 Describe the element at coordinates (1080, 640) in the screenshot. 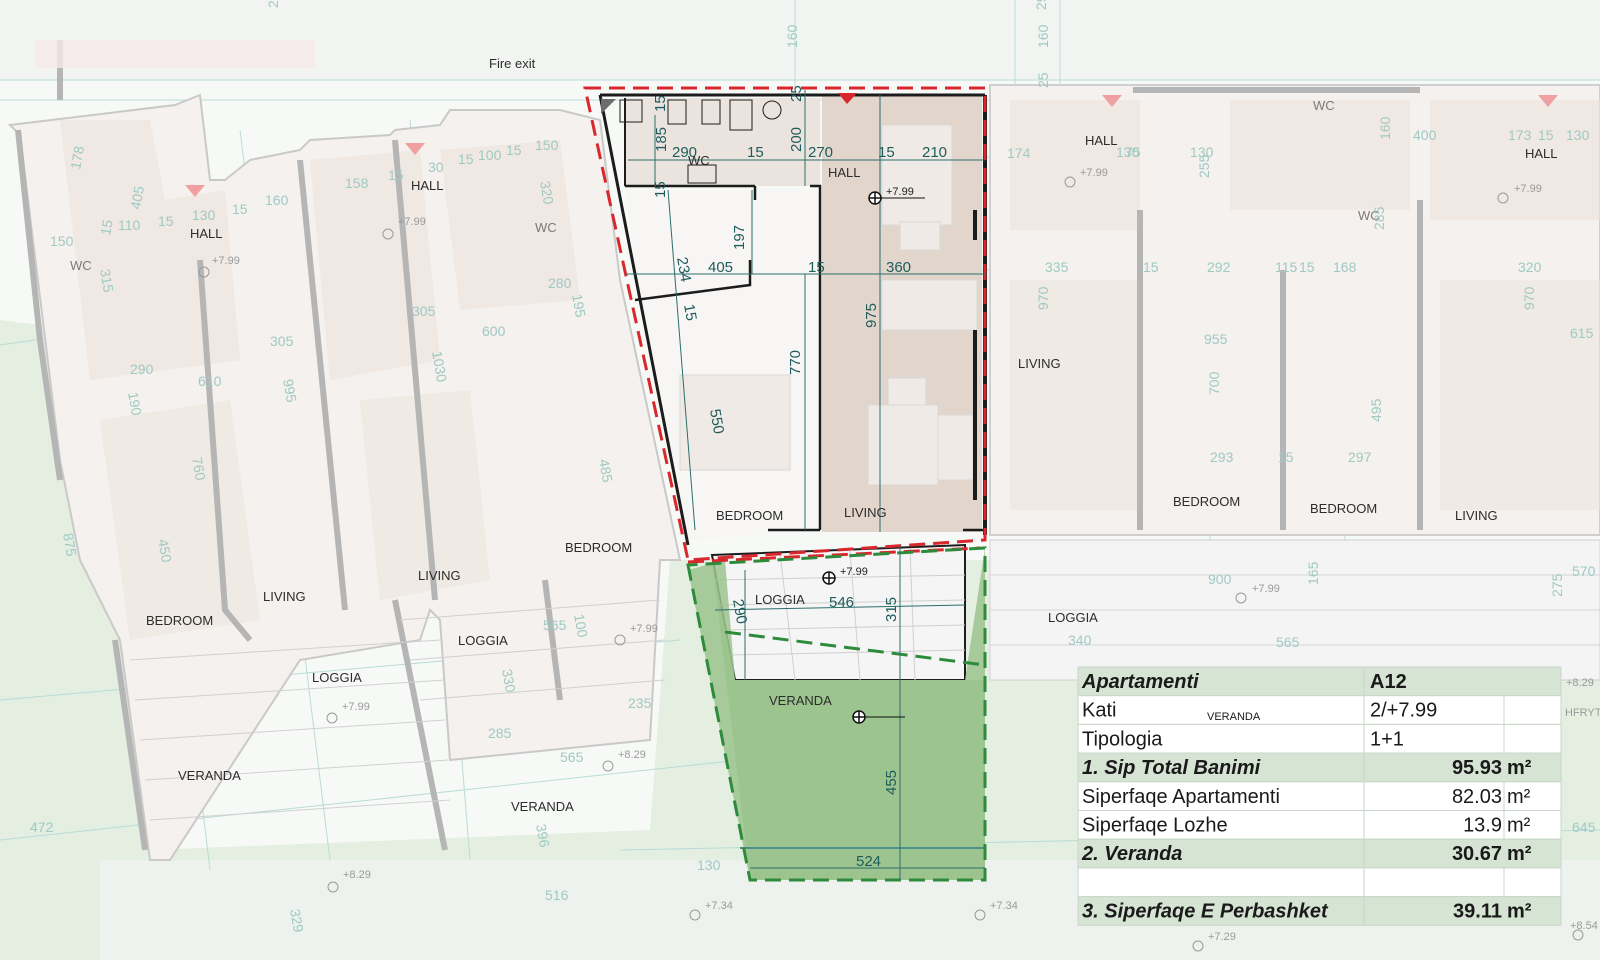

I see `side-dimension-label: 340` at that location.